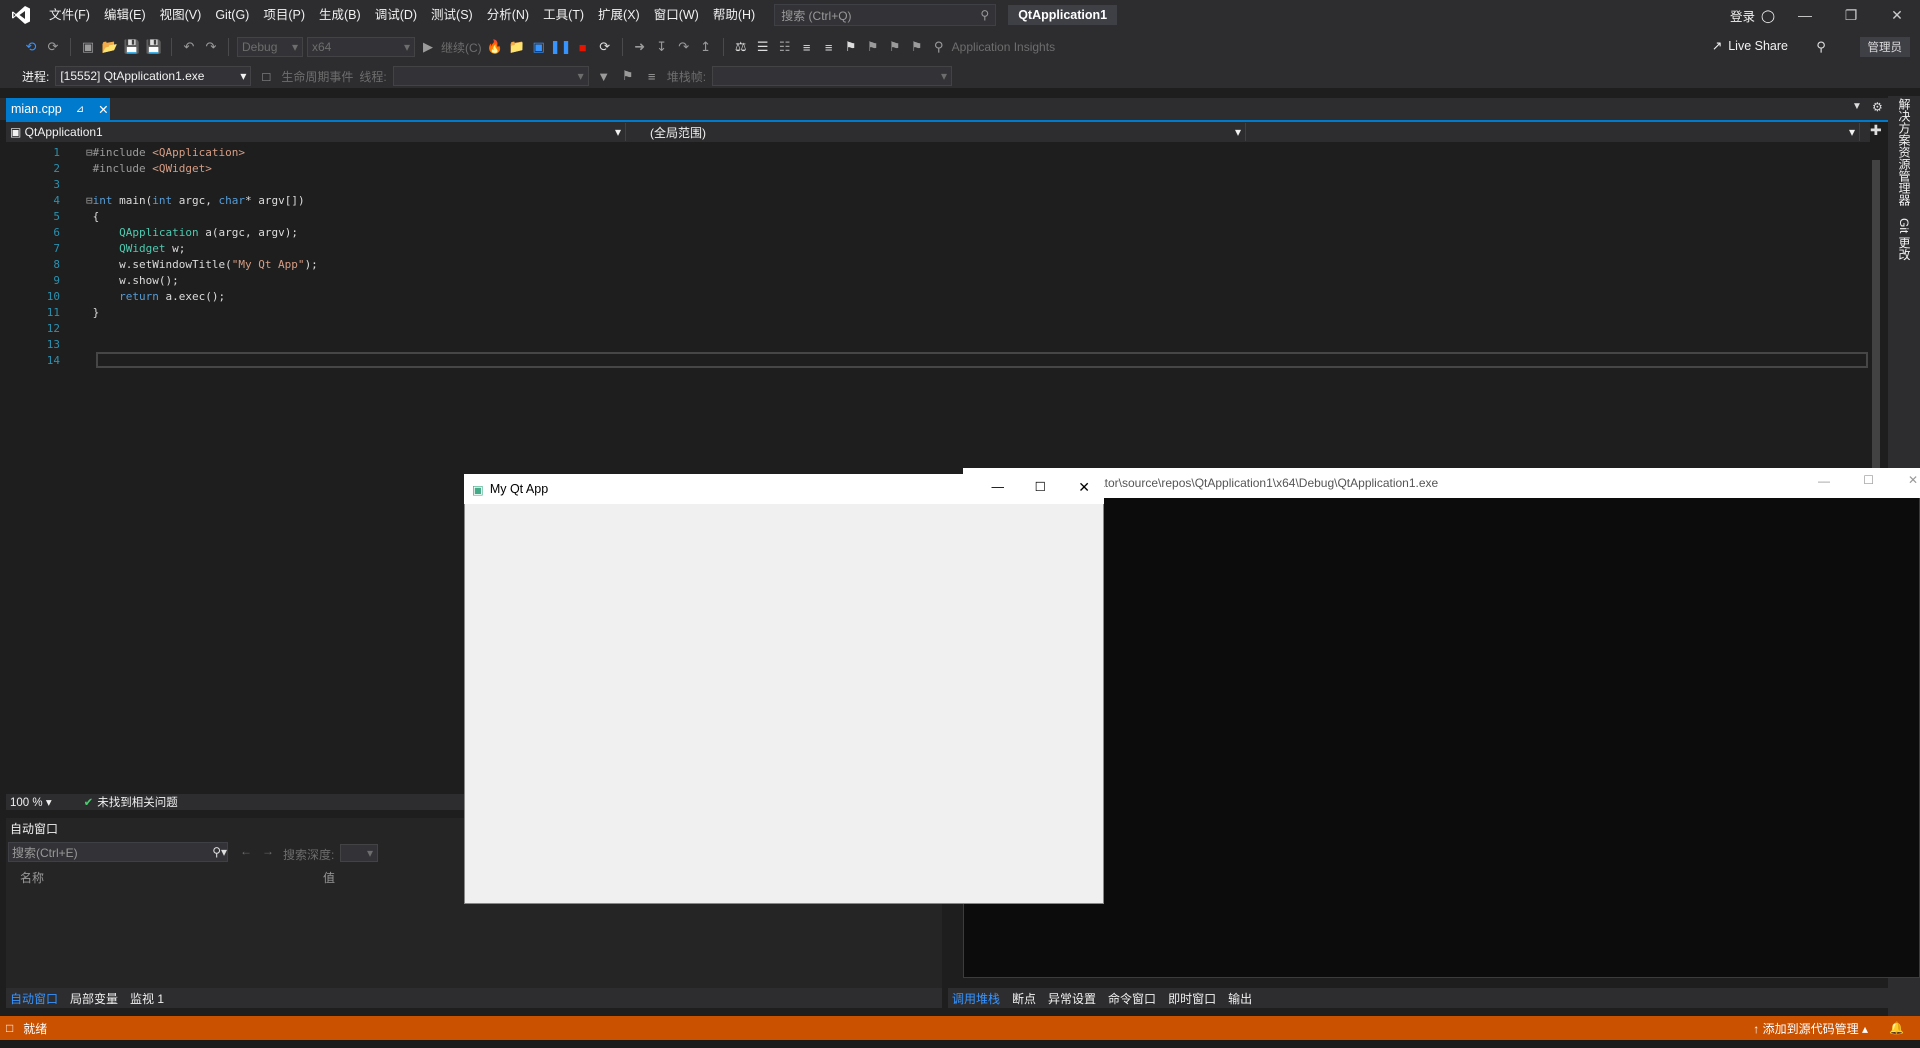 Image resolution: width=1920 pixels, height=1048 pixels. What do you see at coordinates (361, 47) in the screenshot?
I see `platform-select: x64 ▾` at bounding box center [361, 47].